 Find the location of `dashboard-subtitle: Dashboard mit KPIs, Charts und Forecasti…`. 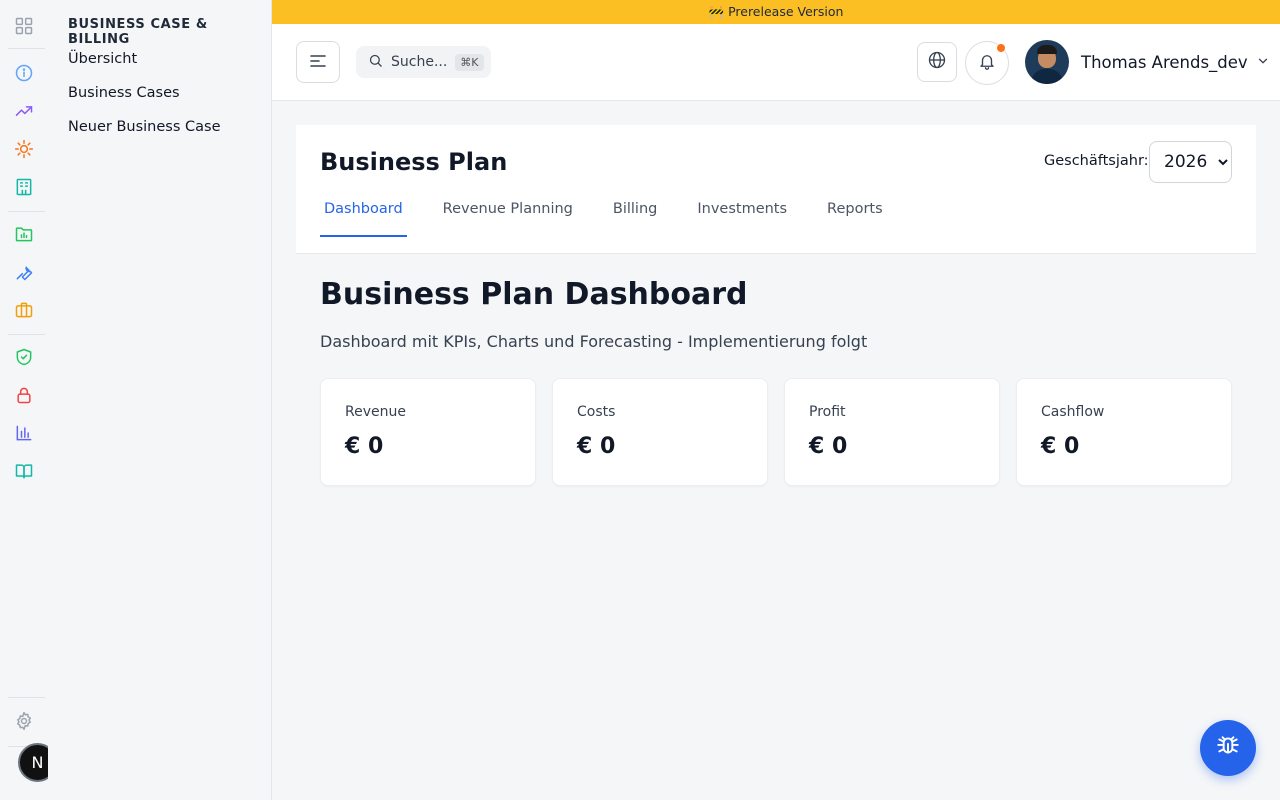

dashboard-subtitle: Dashboard mit KPIs, Charts und Forecasti… is located at coordinates (594, 341).